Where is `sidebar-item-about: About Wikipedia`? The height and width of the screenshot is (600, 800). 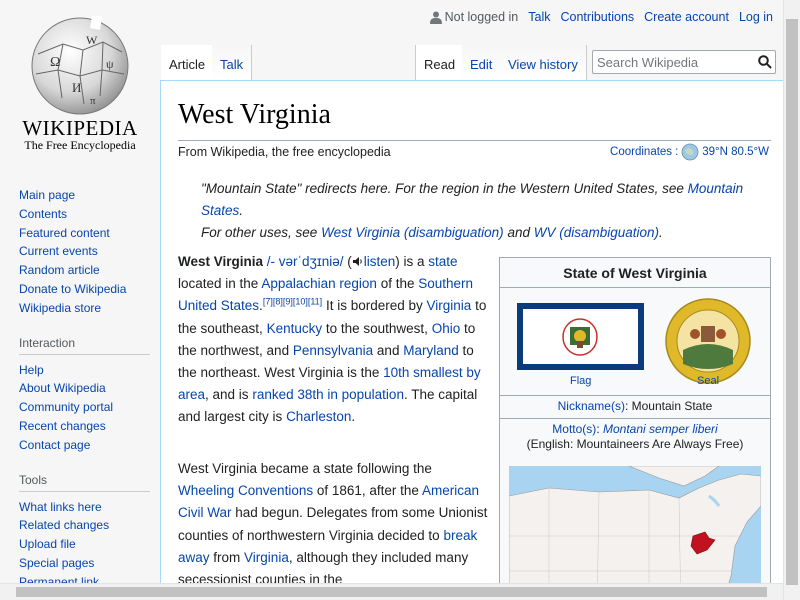 sidebar-item-about: About Wikipedia is located at coordinates (62, 388).